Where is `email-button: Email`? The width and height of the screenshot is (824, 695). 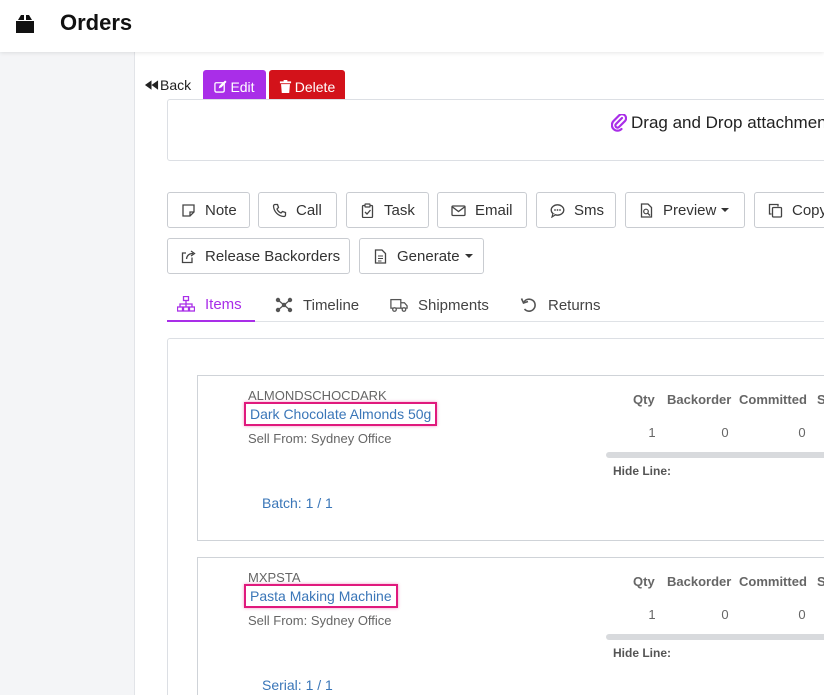 email-button: Email is located at coordinates (482, 210).